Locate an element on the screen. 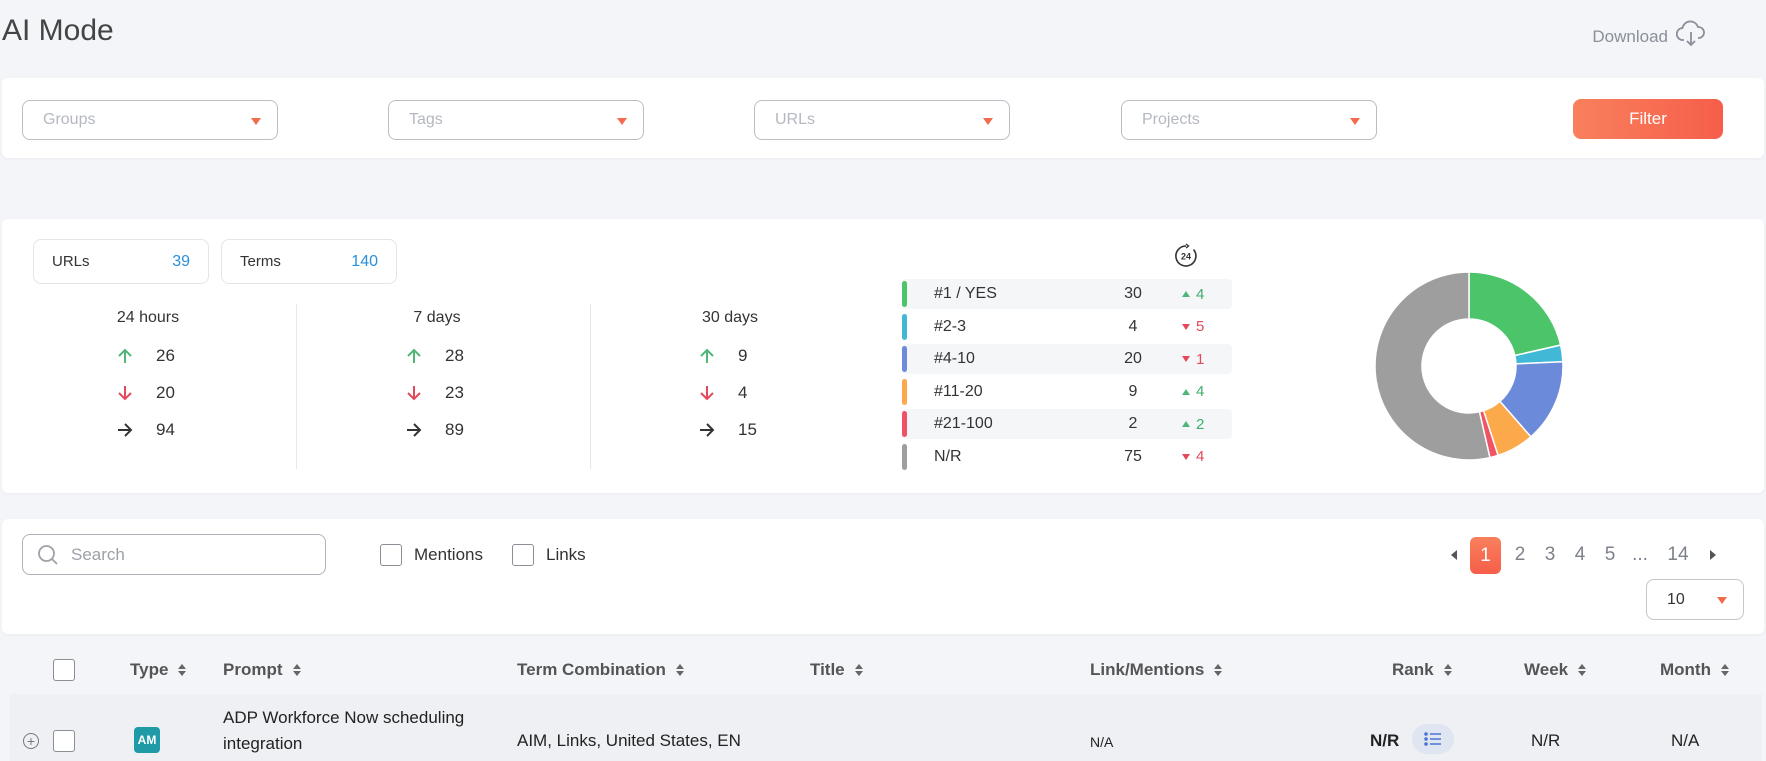  mentions-checkbox-box is located at coordinates (391, 555).